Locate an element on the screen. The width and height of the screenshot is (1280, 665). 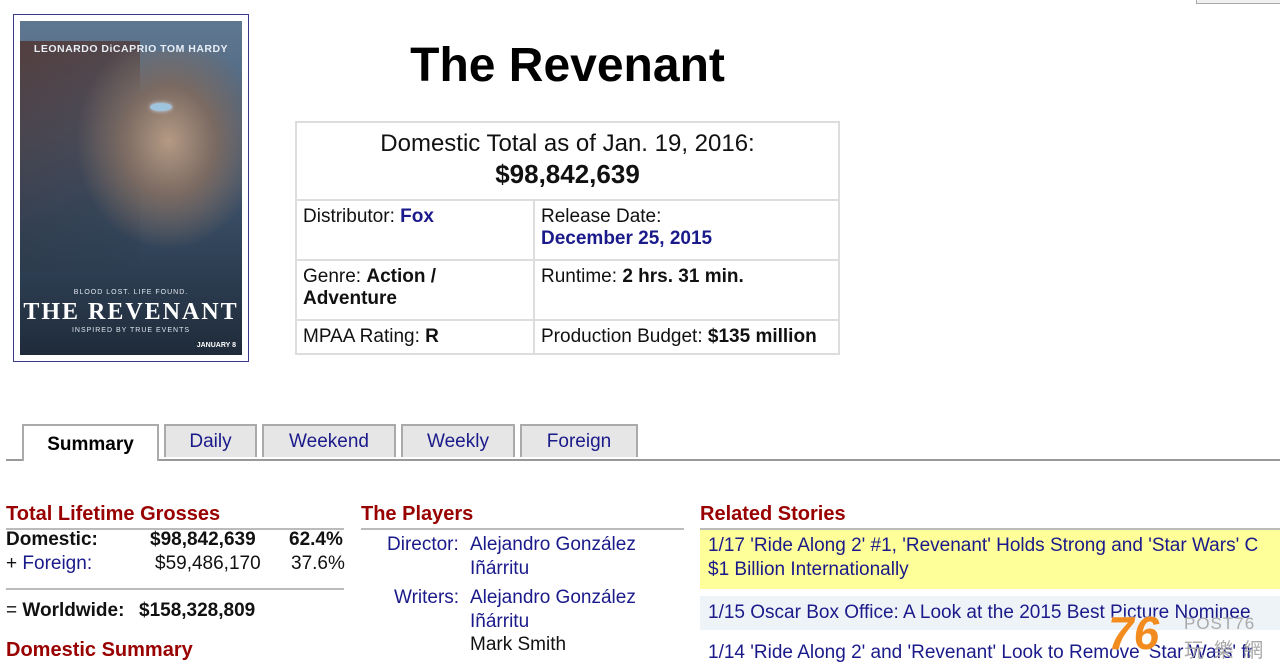
tab-weekly: Weekly is located at coordinates (458, 440).